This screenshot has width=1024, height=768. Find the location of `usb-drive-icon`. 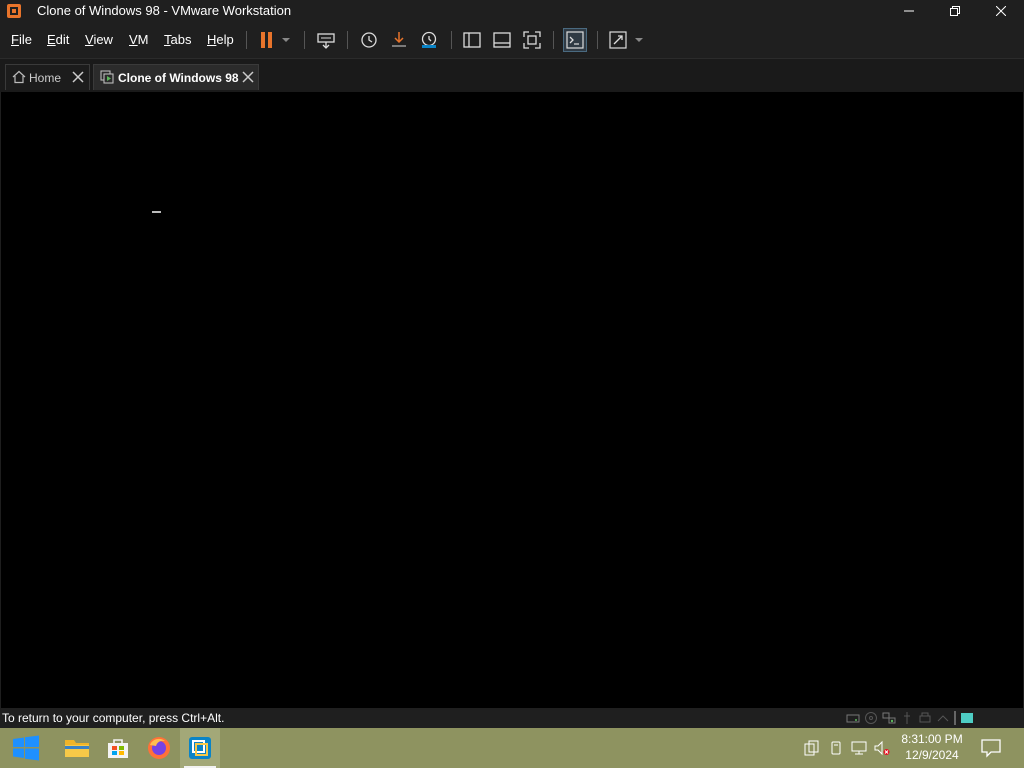

usb-drive-icon is located at coordinates (836, 748).